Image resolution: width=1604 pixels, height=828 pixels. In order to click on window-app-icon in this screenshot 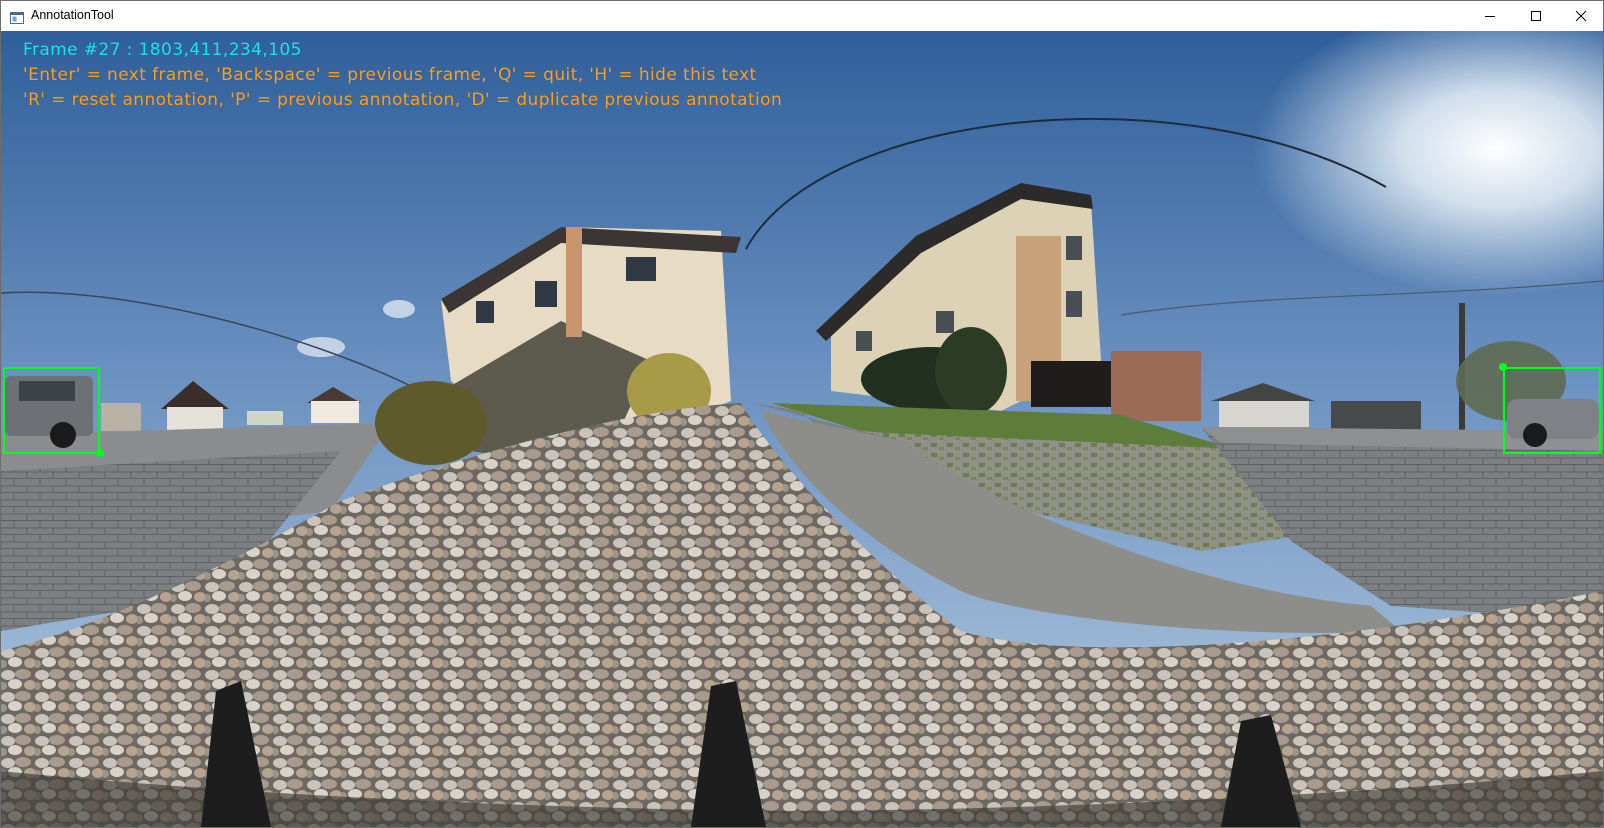, I will do `click(17, 16)`.